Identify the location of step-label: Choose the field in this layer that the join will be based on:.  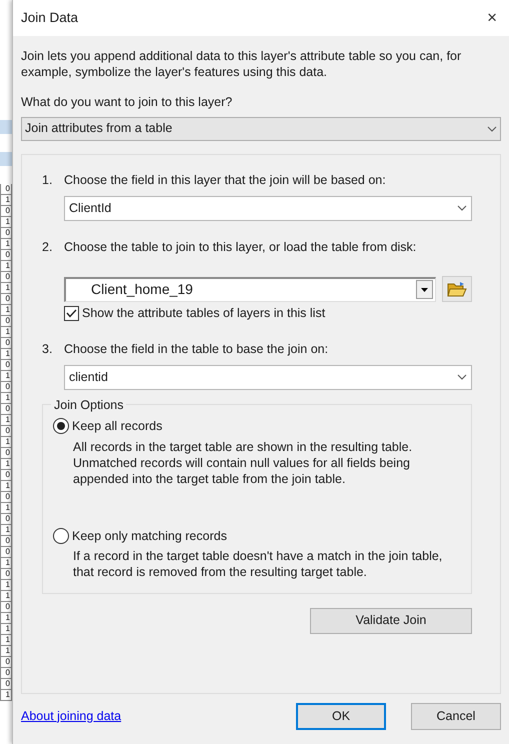
(225, 180).